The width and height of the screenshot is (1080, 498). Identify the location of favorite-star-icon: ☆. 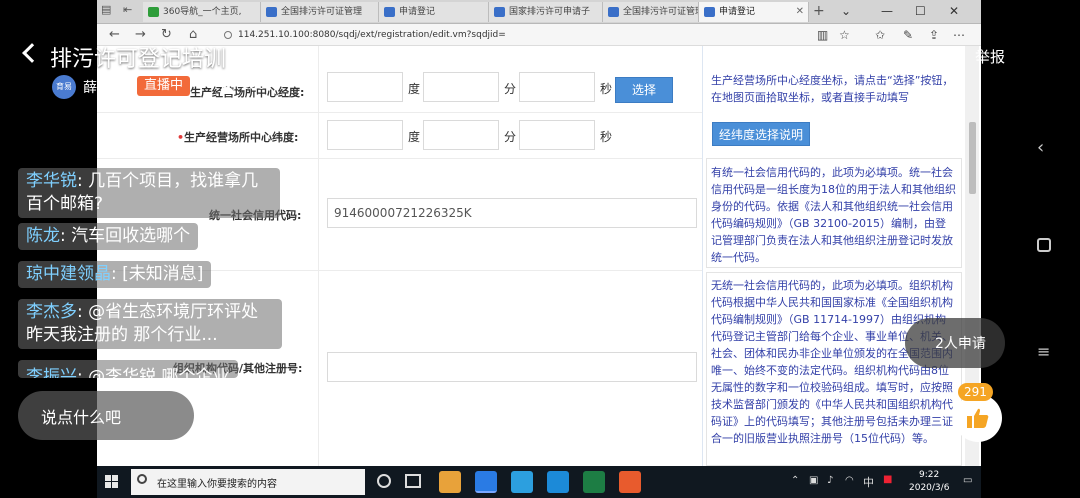
(844, 35).